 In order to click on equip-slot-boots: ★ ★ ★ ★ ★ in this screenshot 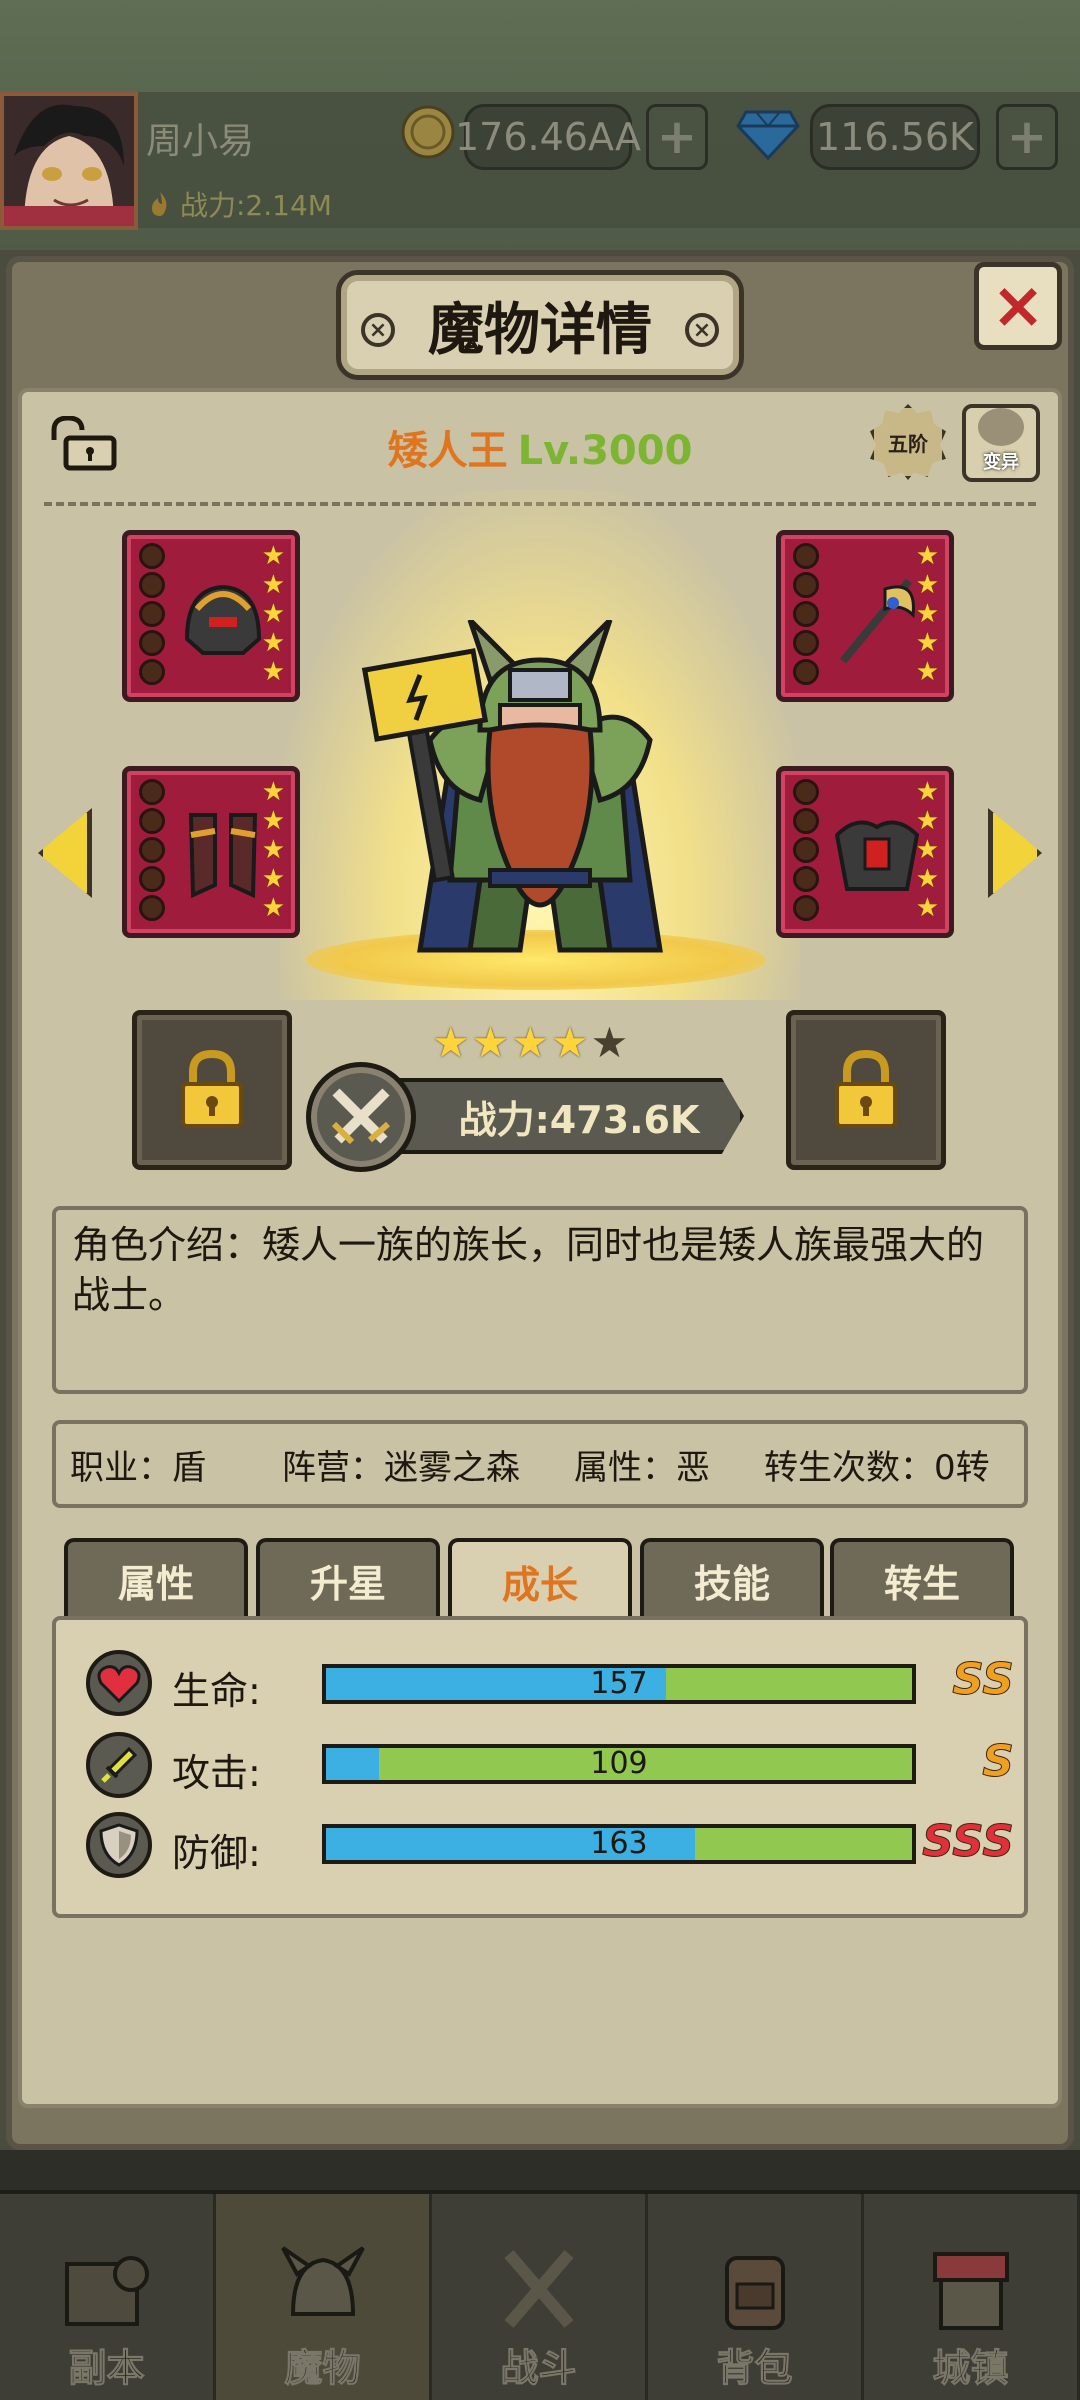, I will do `click(211, 852)`.